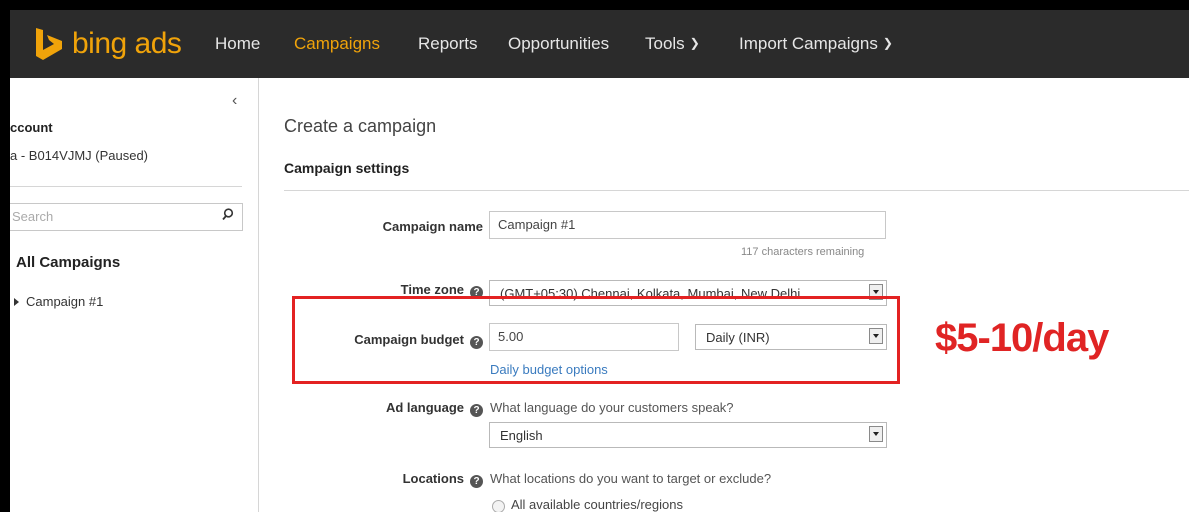  I want to click on ad-language-label: Ad language?, so click(434, 408).